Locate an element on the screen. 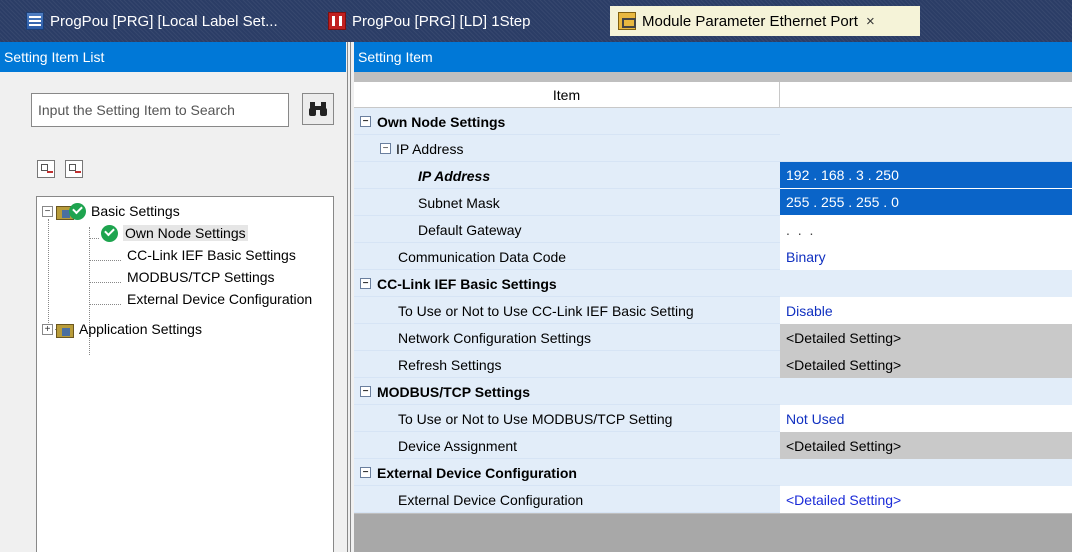  setting-row-communication-data-code: Communication Data Code Binary is located at coordinates (713, 256).